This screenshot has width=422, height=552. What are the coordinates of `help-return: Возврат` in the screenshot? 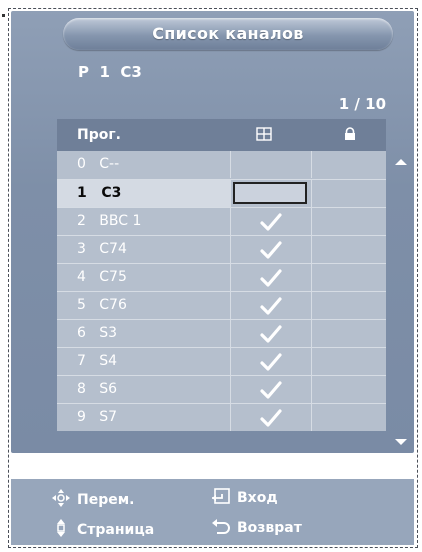 It's located at (256, 527).